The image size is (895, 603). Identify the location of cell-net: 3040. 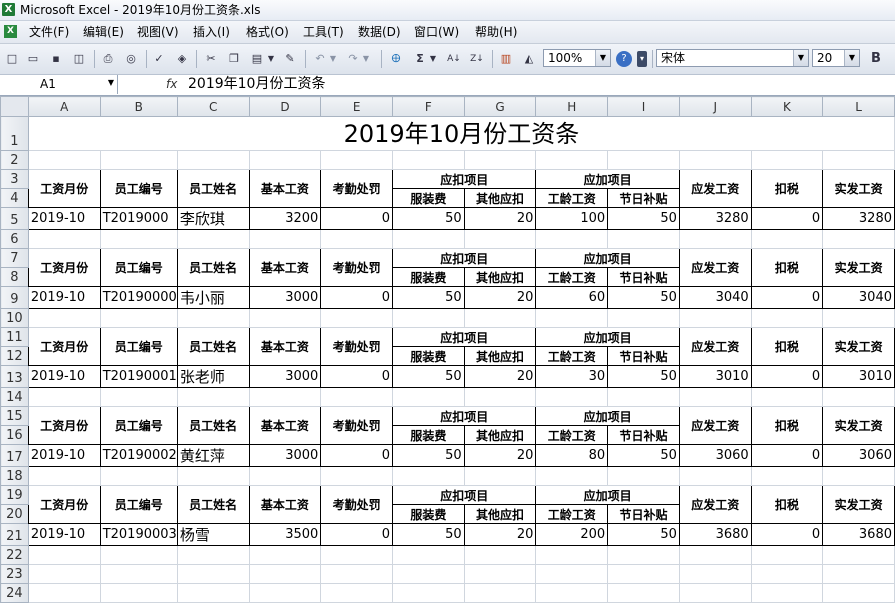
(858, 297).